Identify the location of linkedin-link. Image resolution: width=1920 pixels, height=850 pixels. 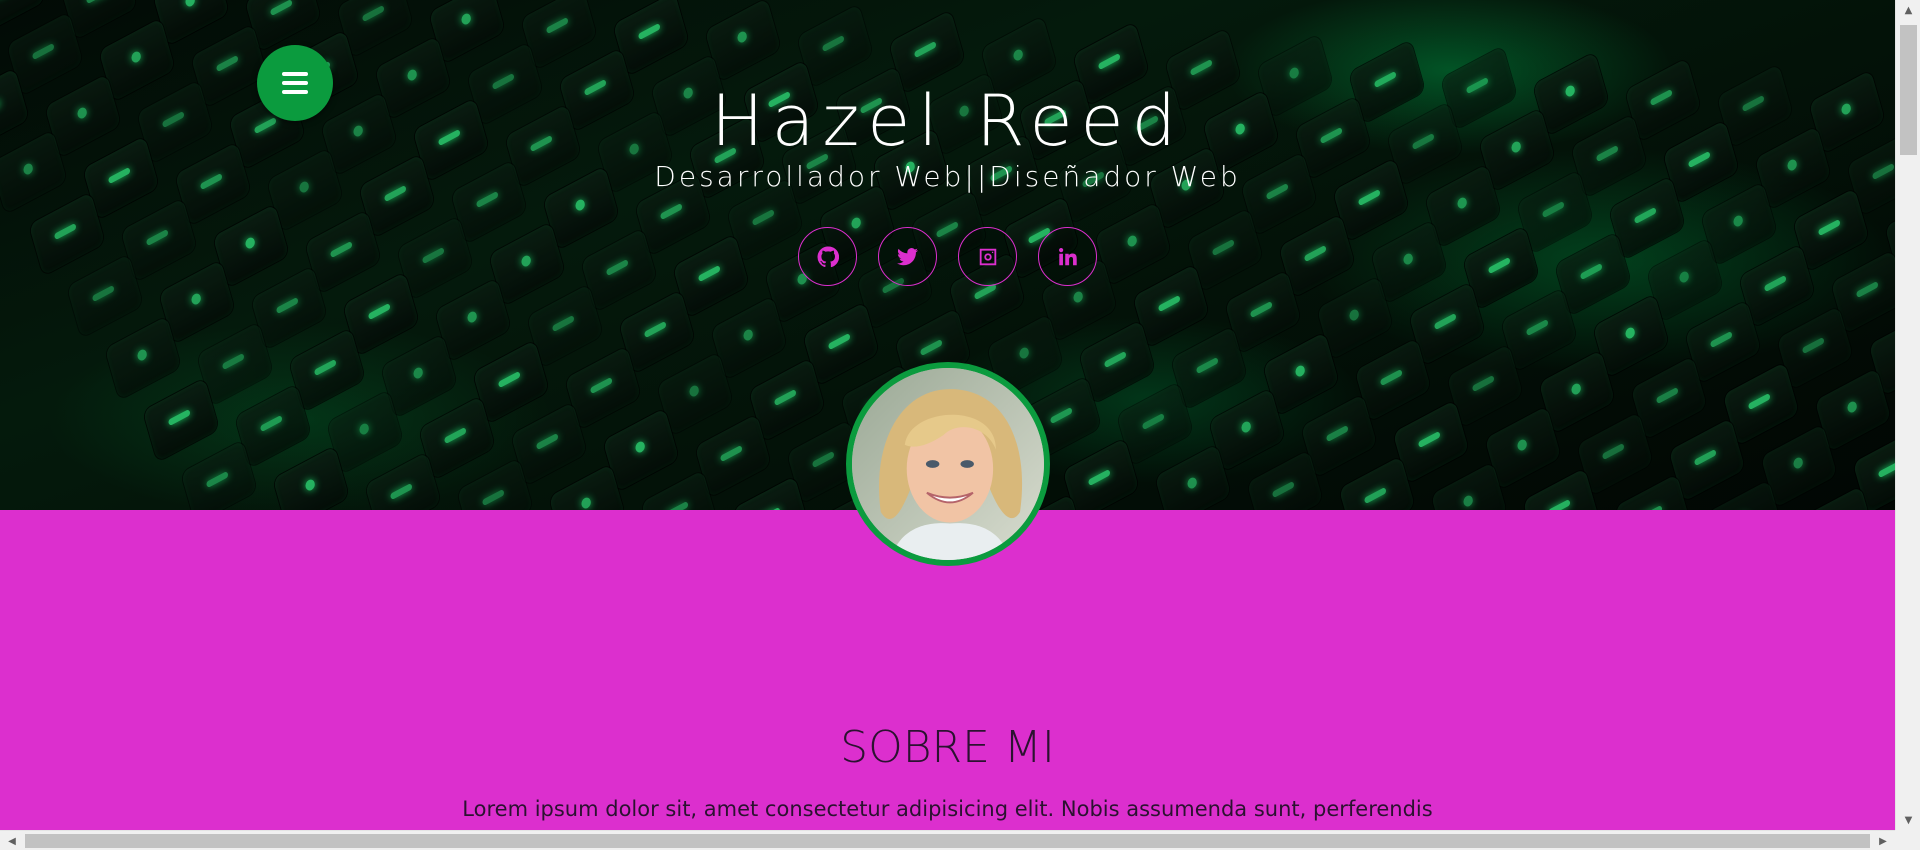
(1067, 256).